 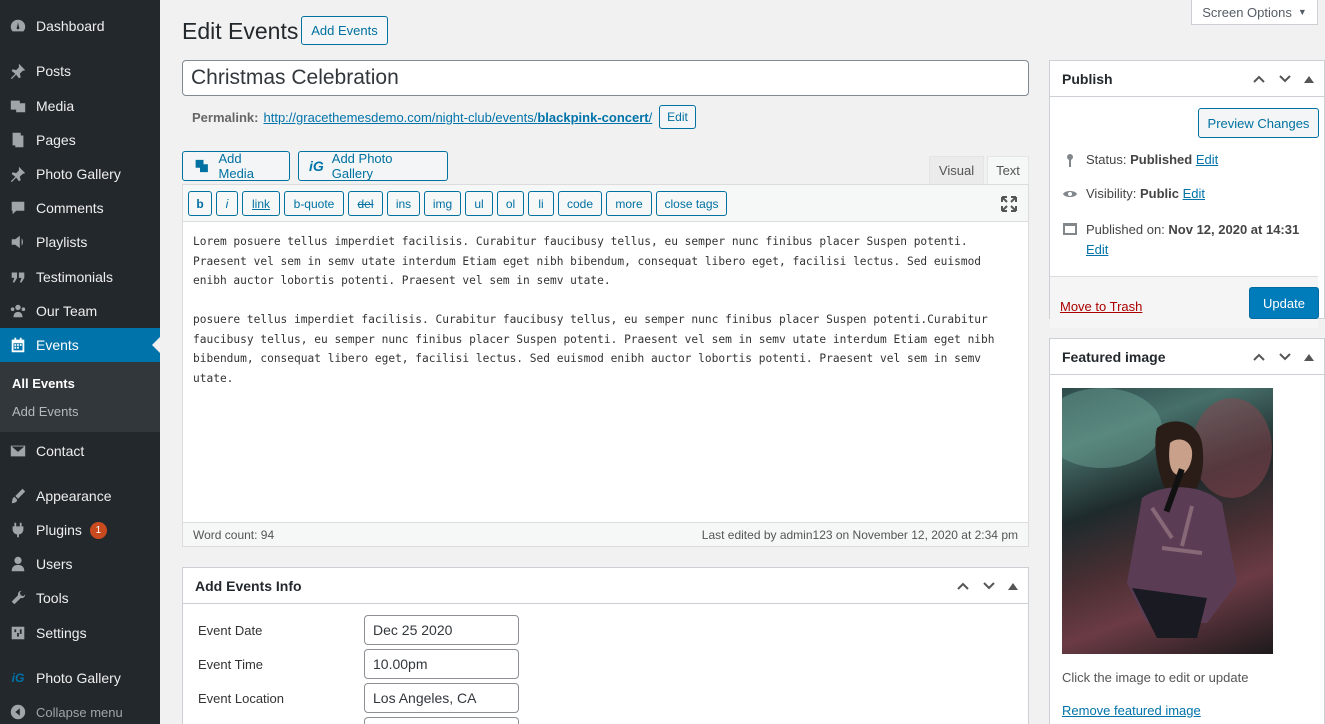 I want to click on event-time-input, so click(x=441, y=664).